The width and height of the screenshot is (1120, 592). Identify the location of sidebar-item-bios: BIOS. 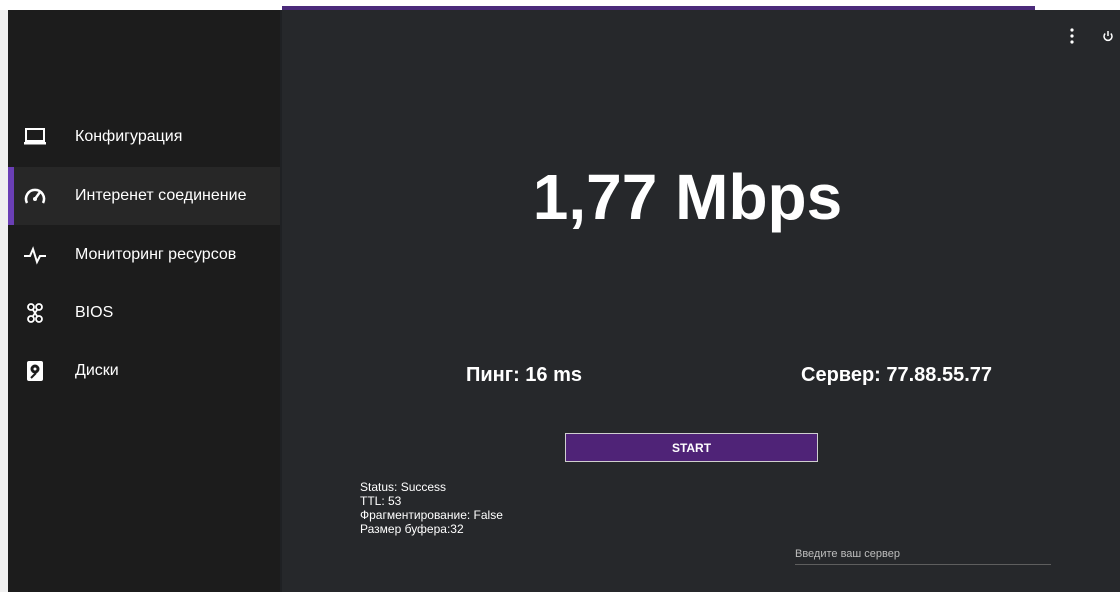
(144, 313).